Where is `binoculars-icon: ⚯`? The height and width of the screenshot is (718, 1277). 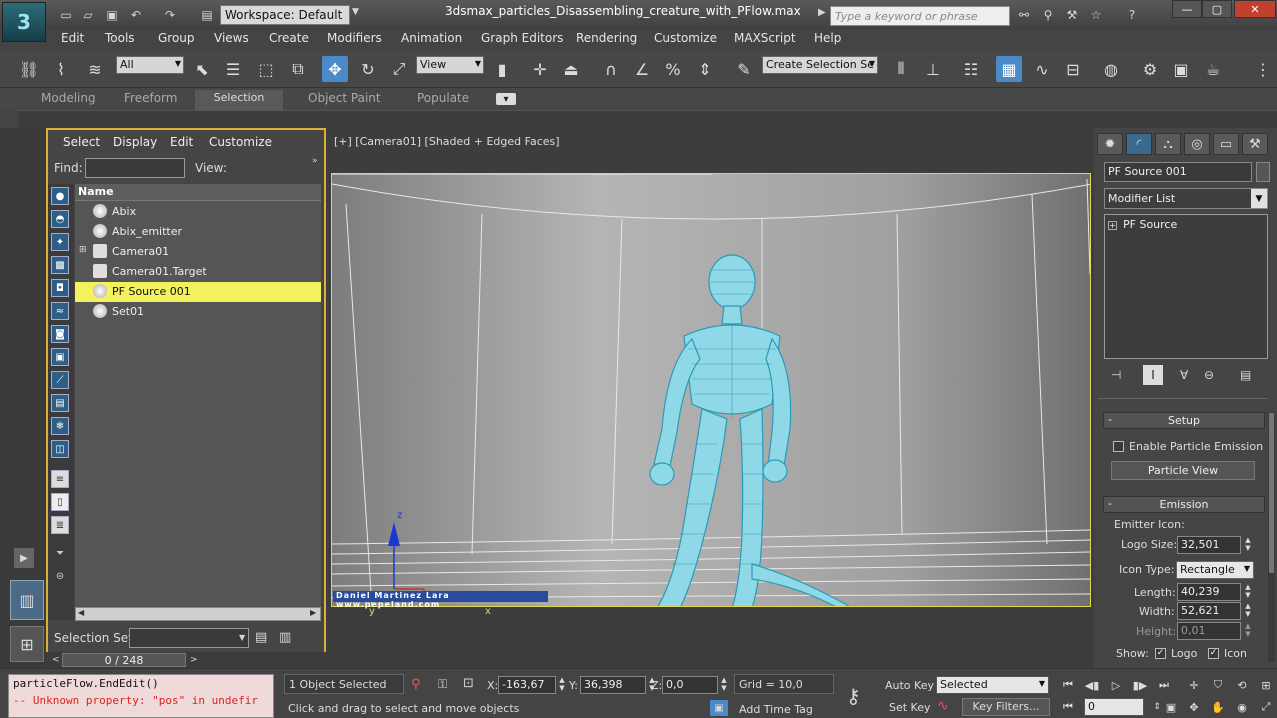
binoculars-icon: ⚯ is located at coordinates (1024, 15).